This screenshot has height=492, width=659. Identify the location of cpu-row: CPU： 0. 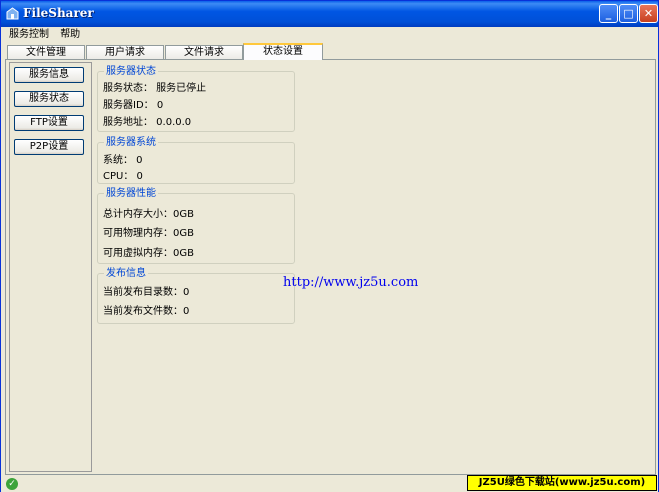
(123, 176).